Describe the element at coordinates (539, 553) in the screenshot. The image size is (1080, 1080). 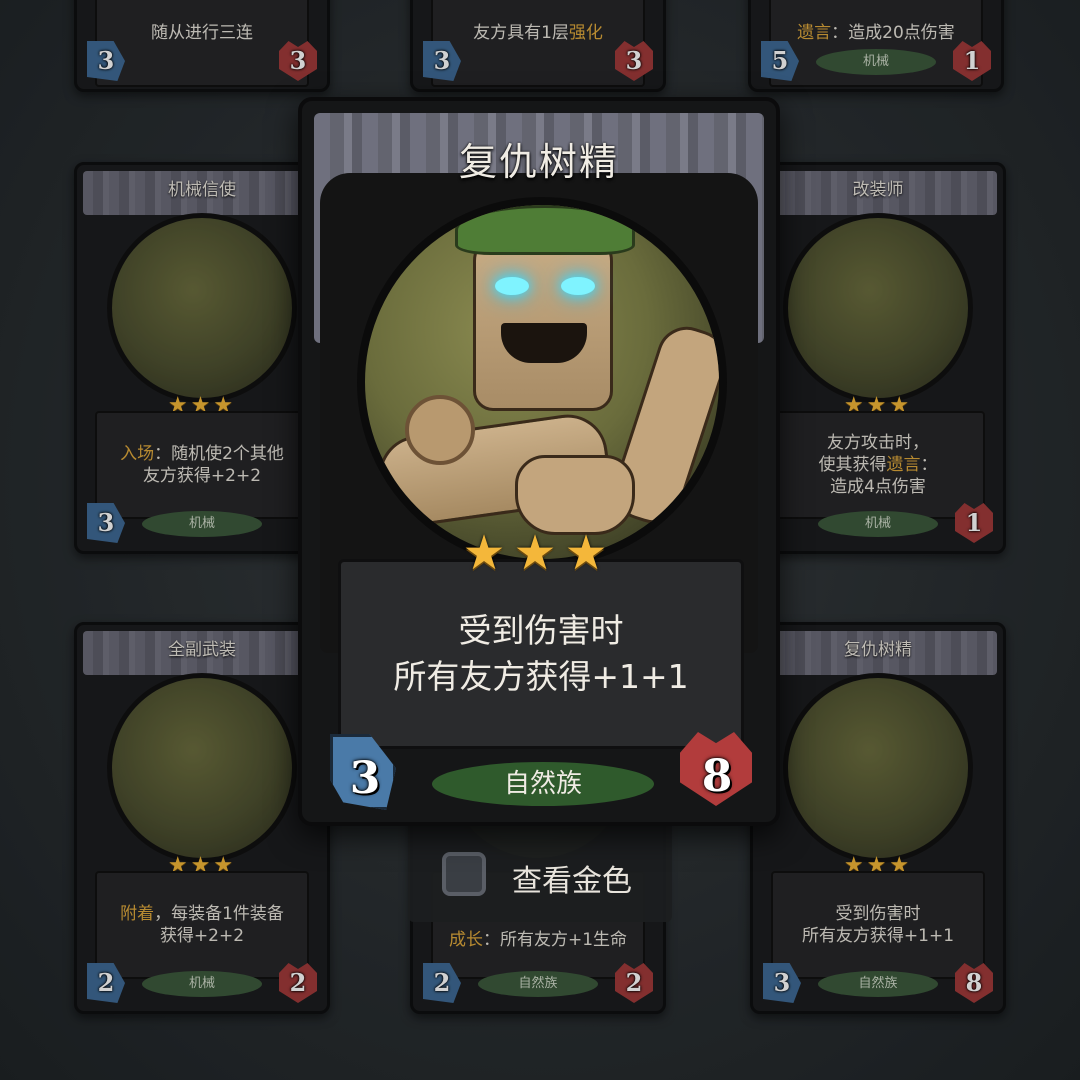
I see `star-rating: ★★★` at that location.